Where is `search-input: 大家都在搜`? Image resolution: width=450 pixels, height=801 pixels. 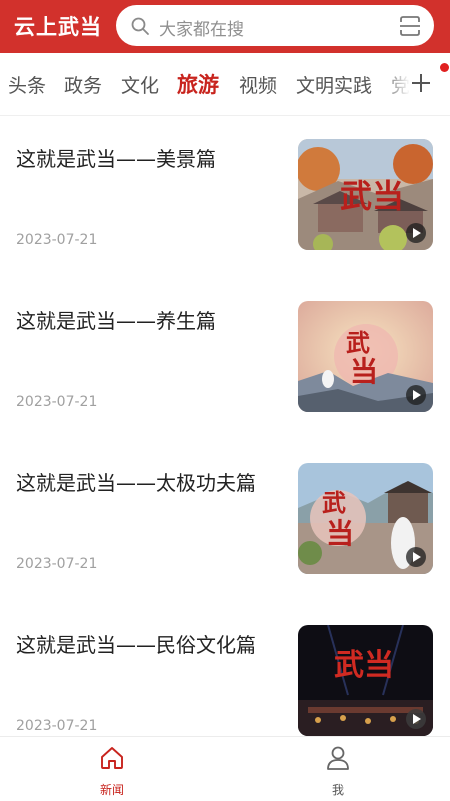 search-input: 大家都在搜 is located at coordinates (275, 25).